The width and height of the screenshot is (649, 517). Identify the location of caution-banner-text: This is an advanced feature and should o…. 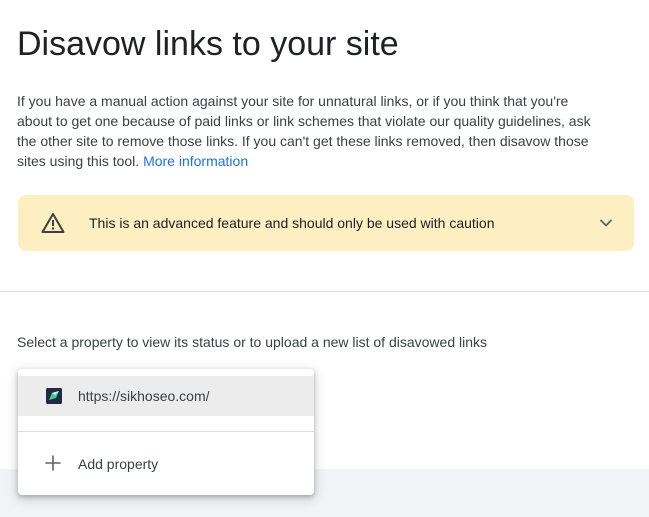
(292, 223).